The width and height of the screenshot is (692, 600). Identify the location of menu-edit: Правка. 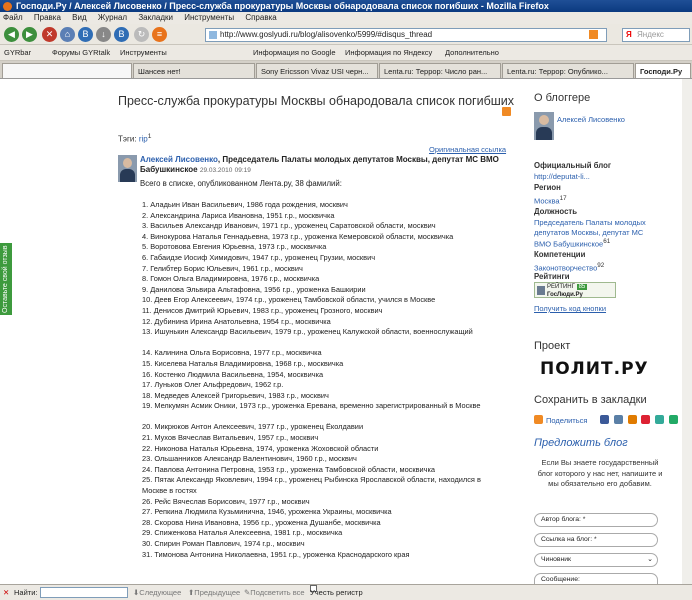
(47, 17).